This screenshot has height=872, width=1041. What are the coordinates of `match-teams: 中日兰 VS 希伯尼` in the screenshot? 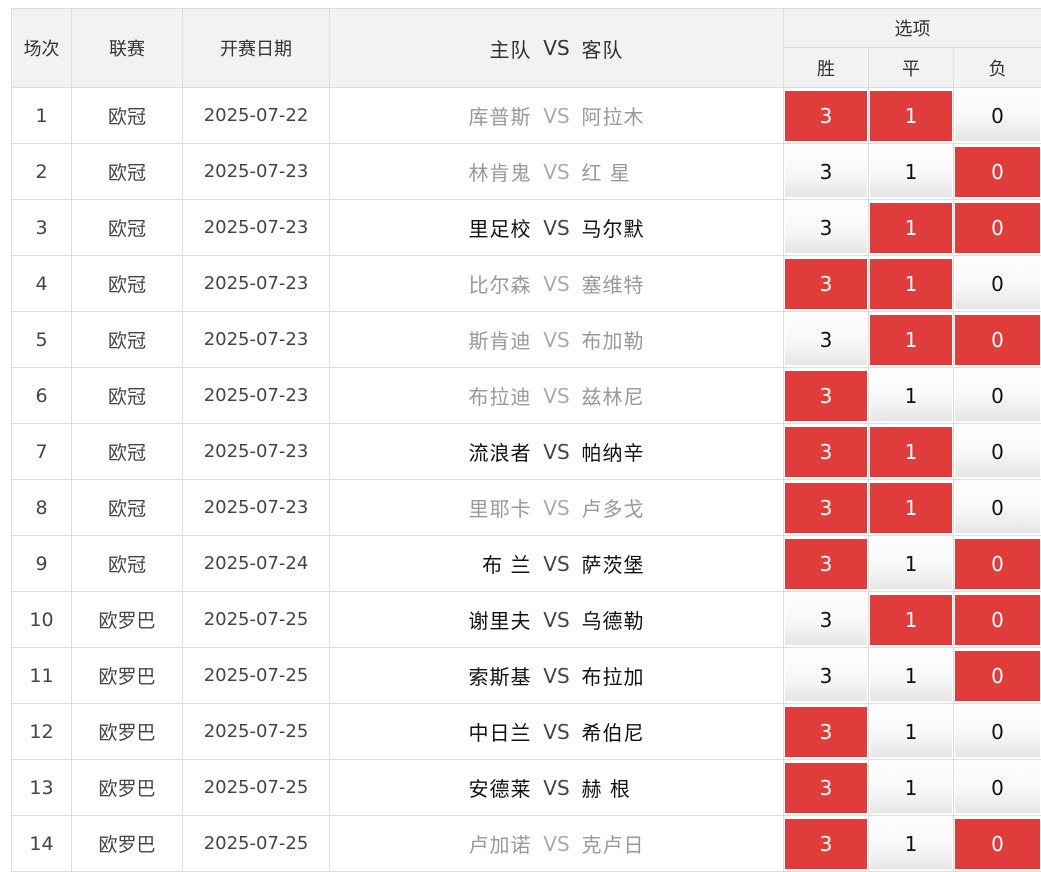 It's located at (557, 732).